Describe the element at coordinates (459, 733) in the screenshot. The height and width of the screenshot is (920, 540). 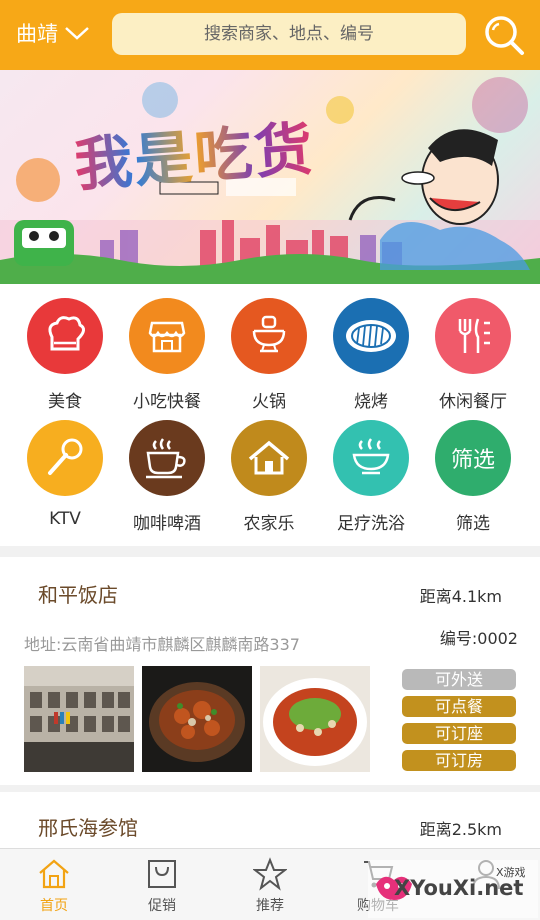
I see `tag-reserve-seat: 可订座` at that location.